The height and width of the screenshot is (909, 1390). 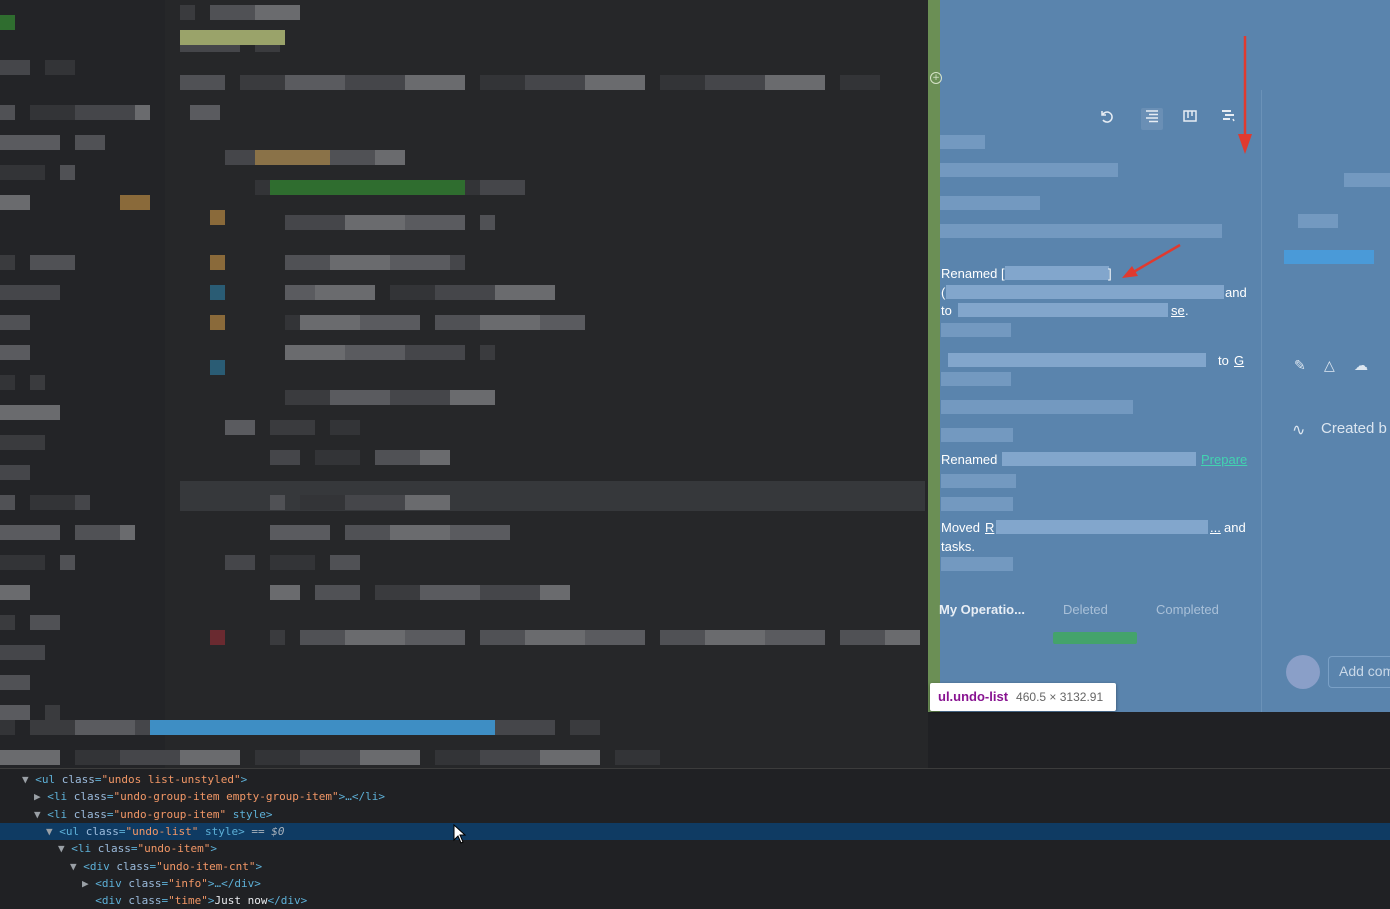 What do you see at coordinates (695, 900) in the screenshot?
I see `dom-node: <div class="time">Just now</div>` at bounding box center [695, 900].